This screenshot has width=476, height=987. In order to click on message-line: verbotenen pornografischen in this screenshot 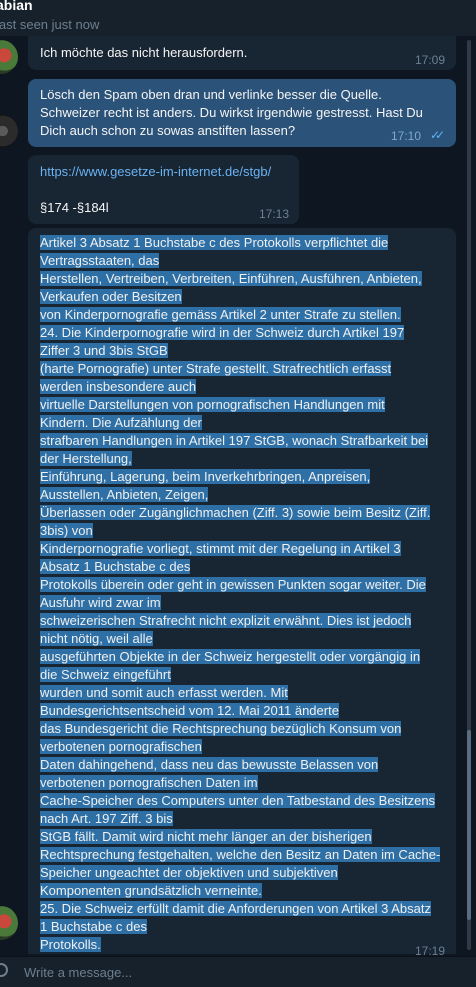, I will do `click(242, 747)`.